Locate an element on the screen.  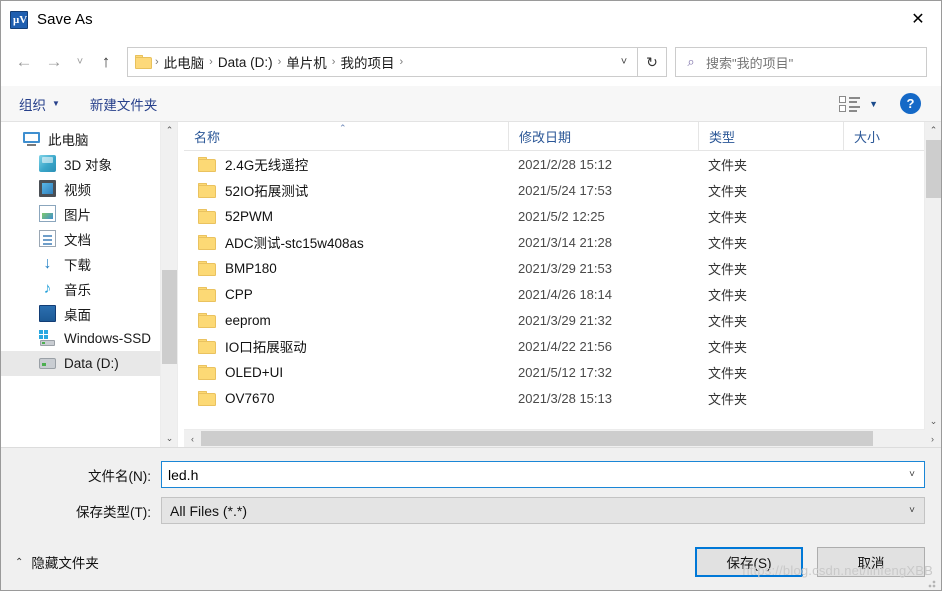
sidebar-item-documents: 文档 is located at coordinates (89, 238).